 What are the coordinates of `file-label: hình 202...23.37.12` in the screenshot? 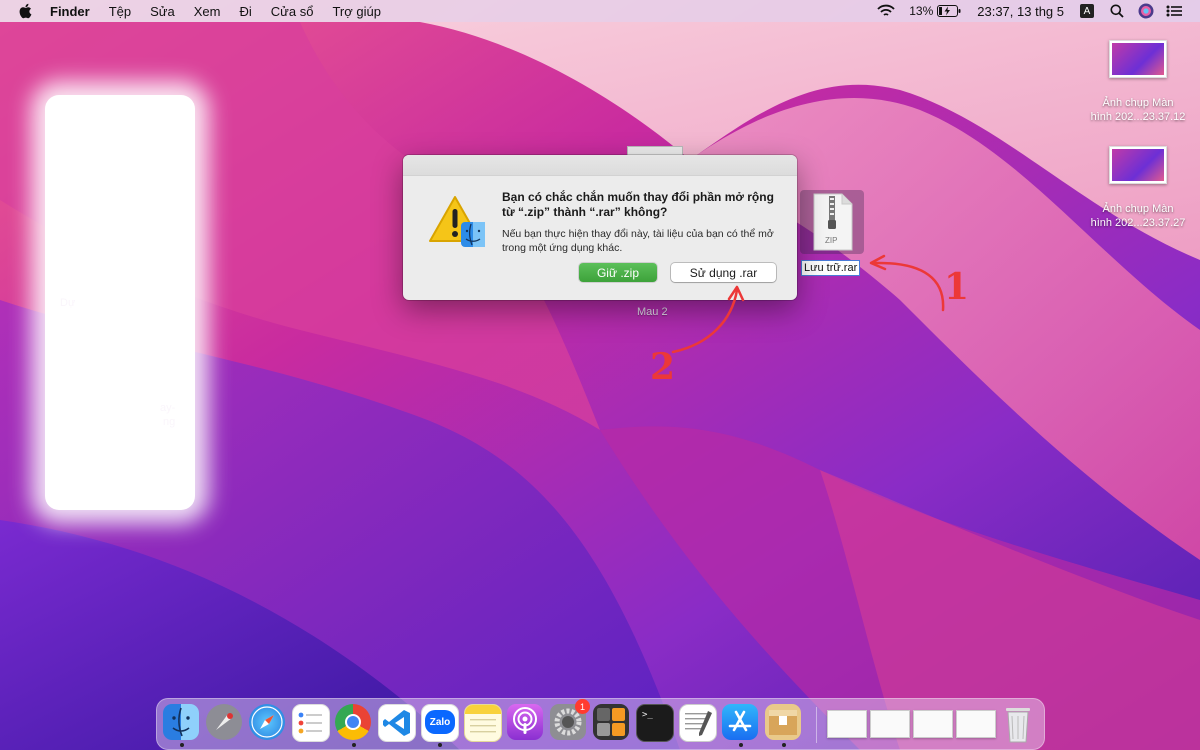 It's located at (1138, 117).